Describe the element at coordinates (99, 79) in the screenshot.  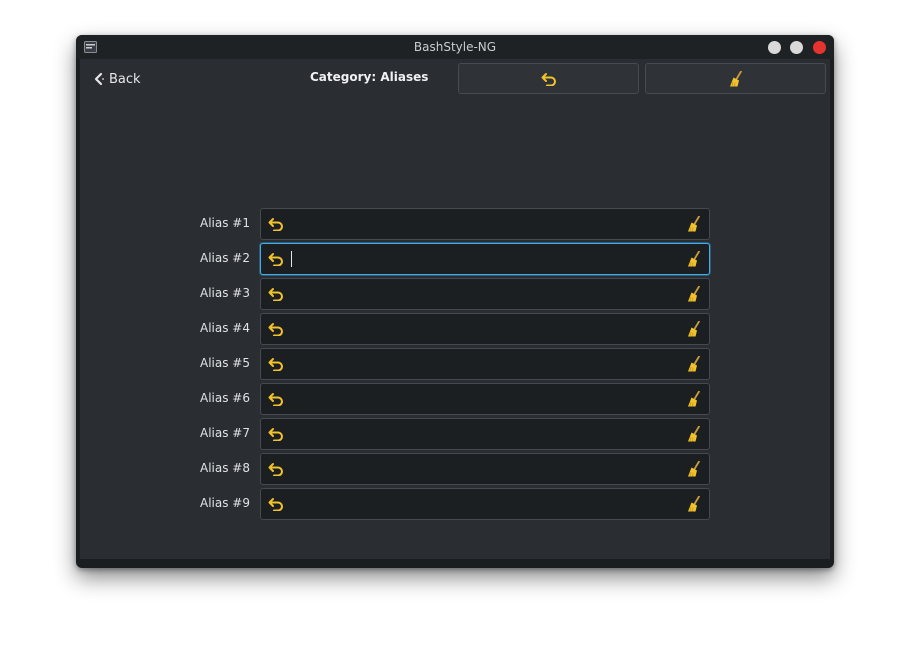
I see `chevron-left-icon` at that location.